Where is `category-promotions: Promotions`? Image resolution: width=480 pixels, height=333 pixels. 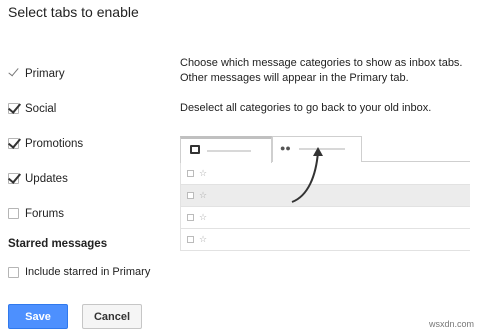
category-promotions: Promotions is located at coordinates (88, 143).